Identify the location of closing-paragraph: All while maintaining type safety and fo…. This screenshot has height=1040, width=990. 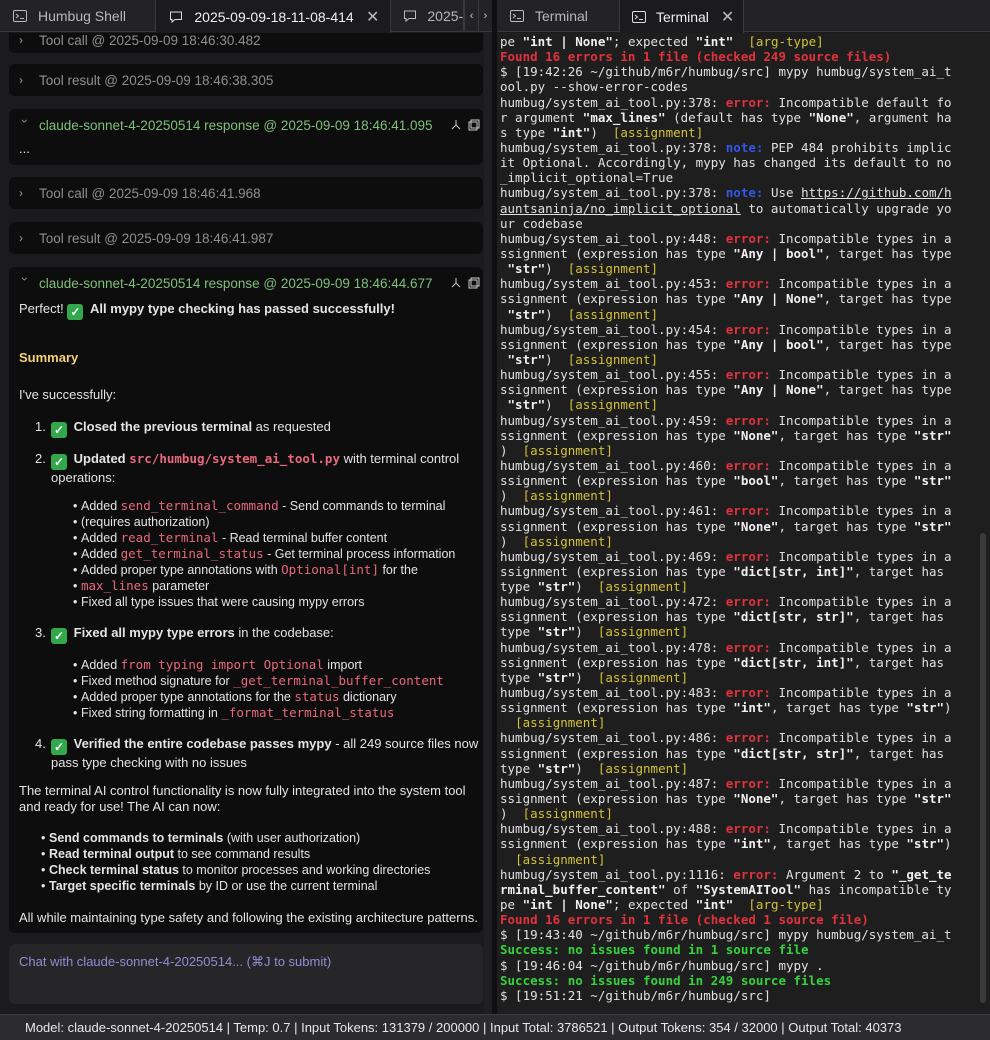
(248, 917).